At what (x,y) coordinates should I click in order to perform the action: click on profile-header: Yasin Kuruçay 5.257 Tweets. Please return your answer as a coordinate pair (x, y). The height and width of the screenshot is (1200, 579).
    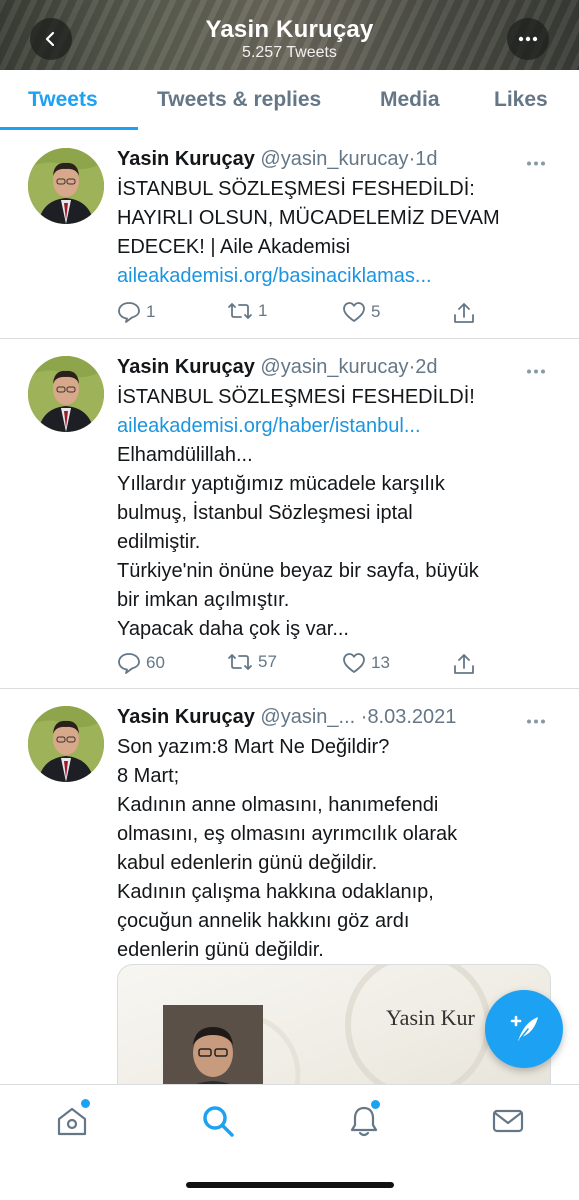
    Looking at the image, I should click on (289, 35).